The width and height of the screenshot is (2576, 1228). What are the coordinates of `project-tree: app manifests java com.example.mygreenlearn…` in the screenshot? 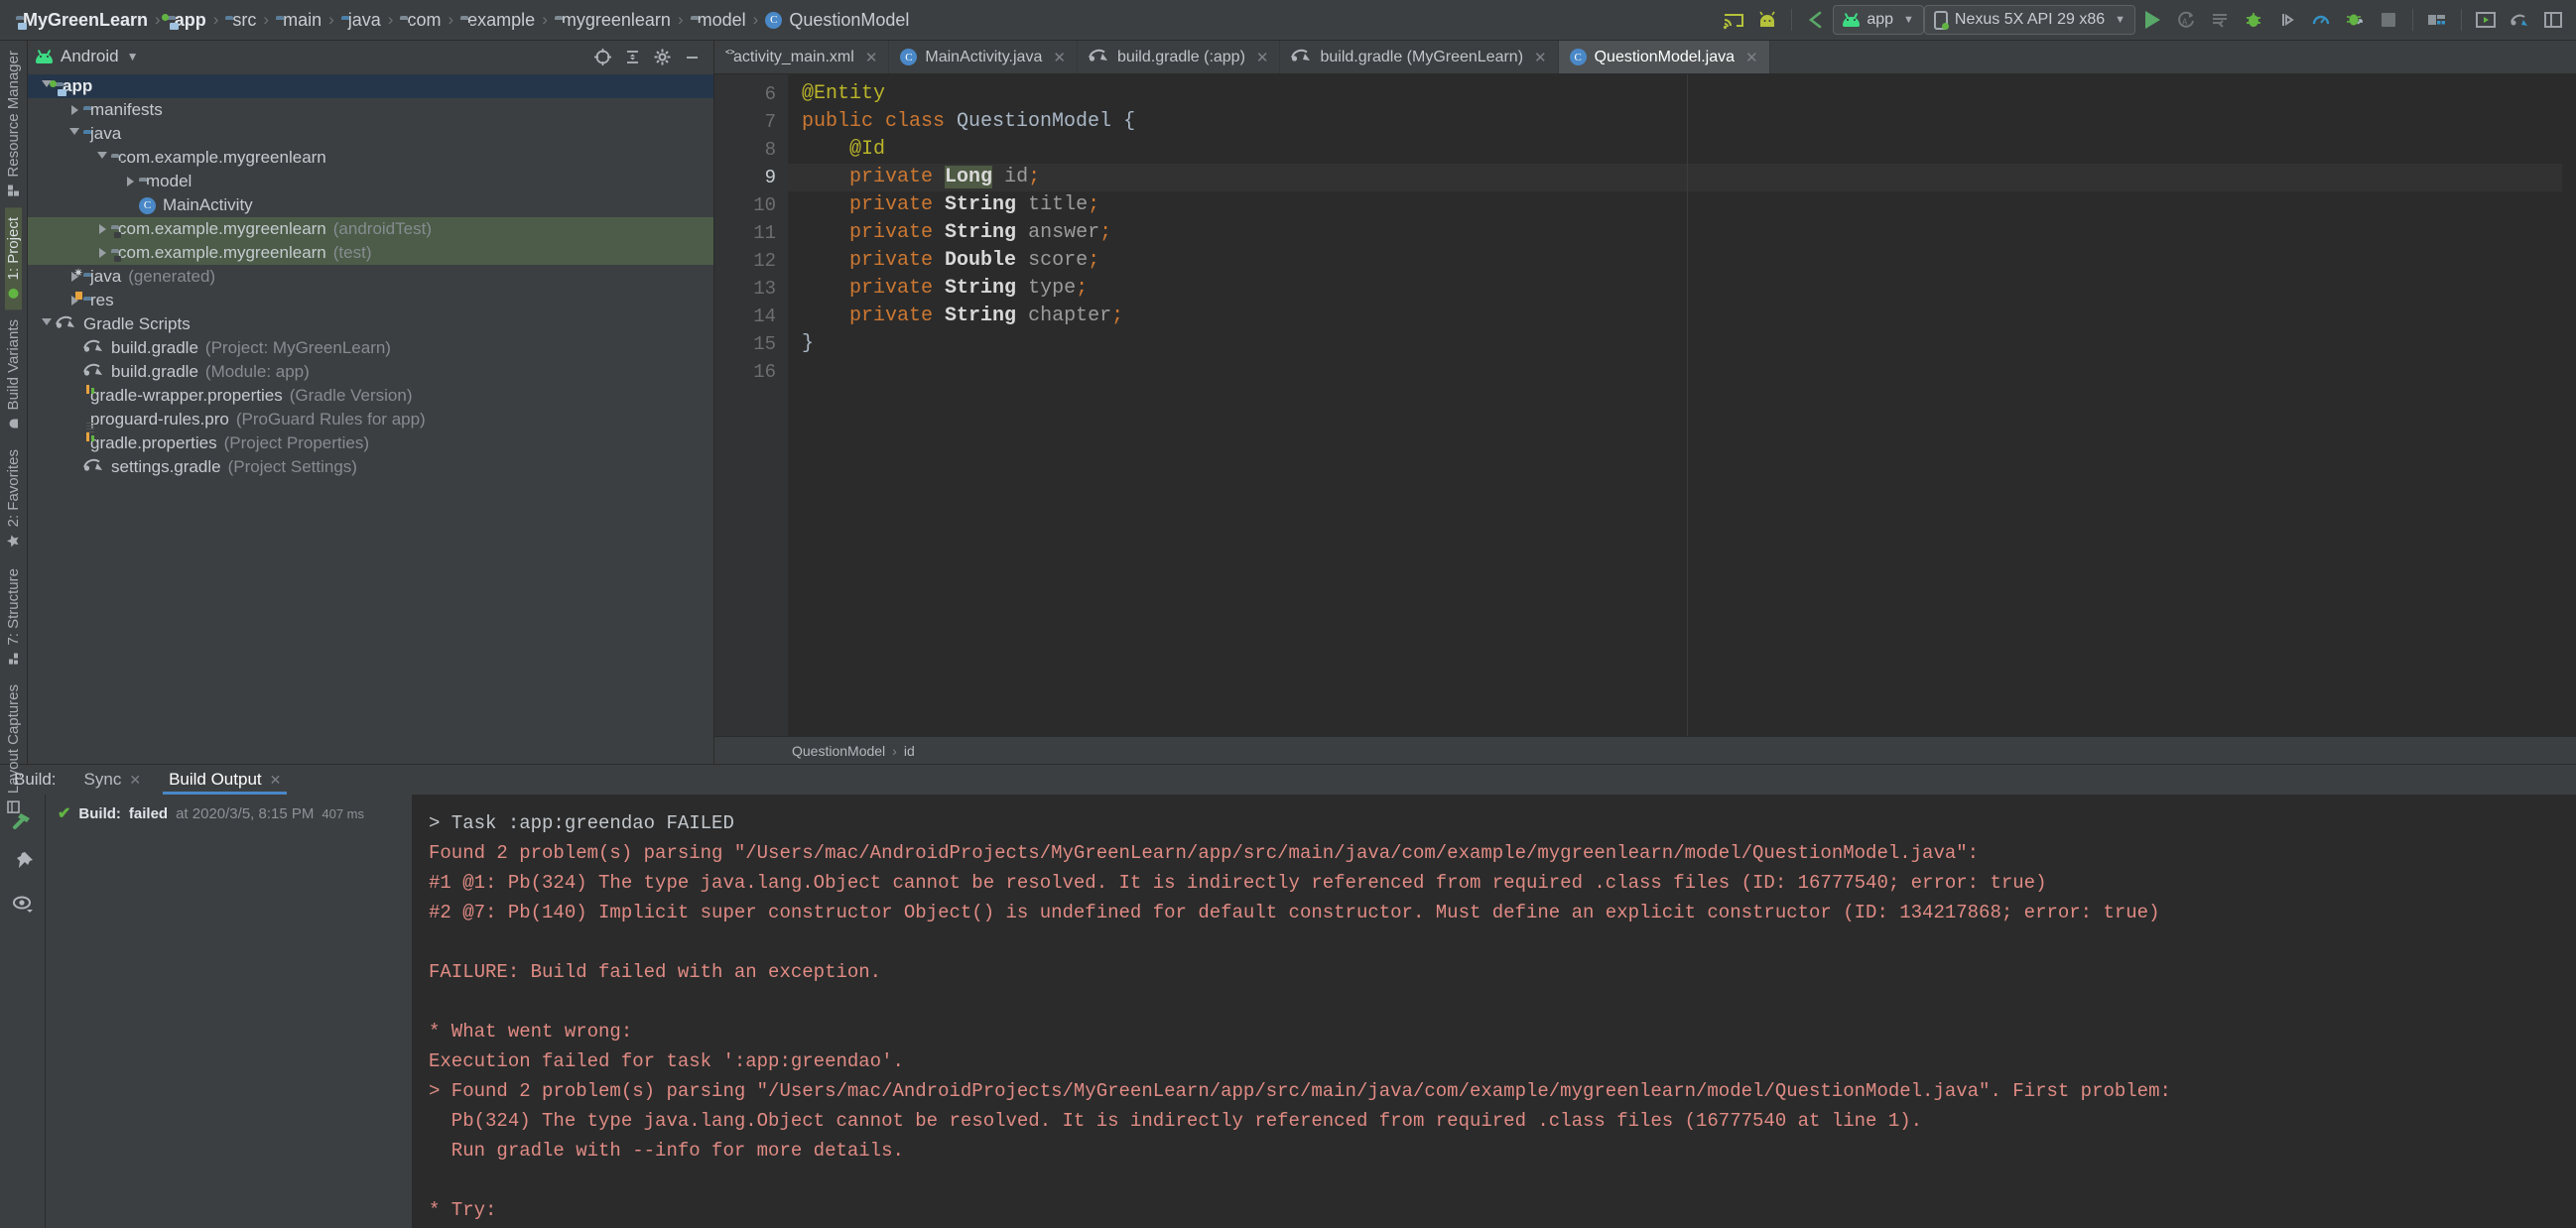 It's located at (371, 418).